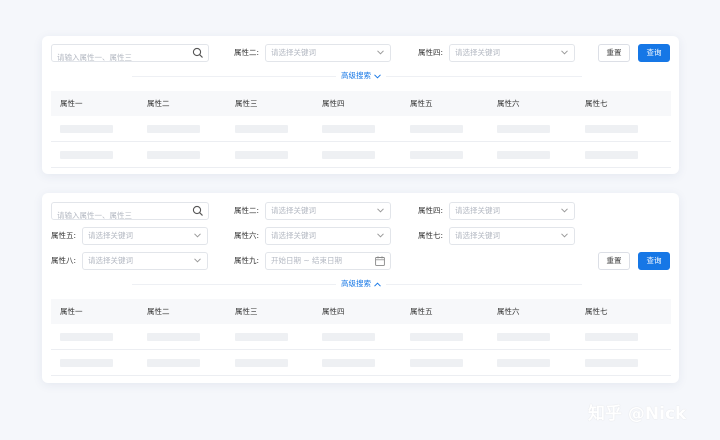  Describe the element at coordinates (64, 235) in the screenshot. I see `filter-label-attr5: 属性五:` at that location.